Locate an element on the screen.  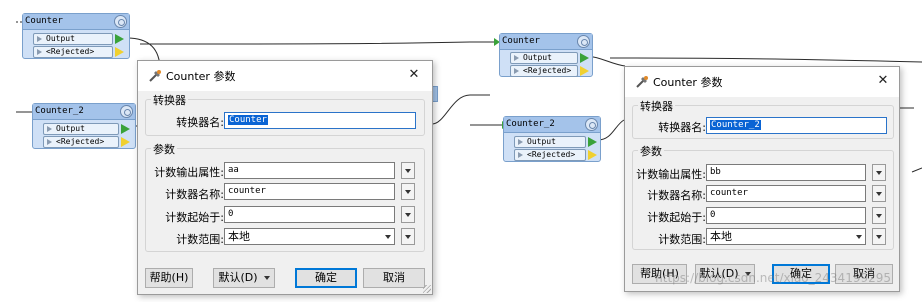
resize-grip-icon is located at coordinates (427, 289).